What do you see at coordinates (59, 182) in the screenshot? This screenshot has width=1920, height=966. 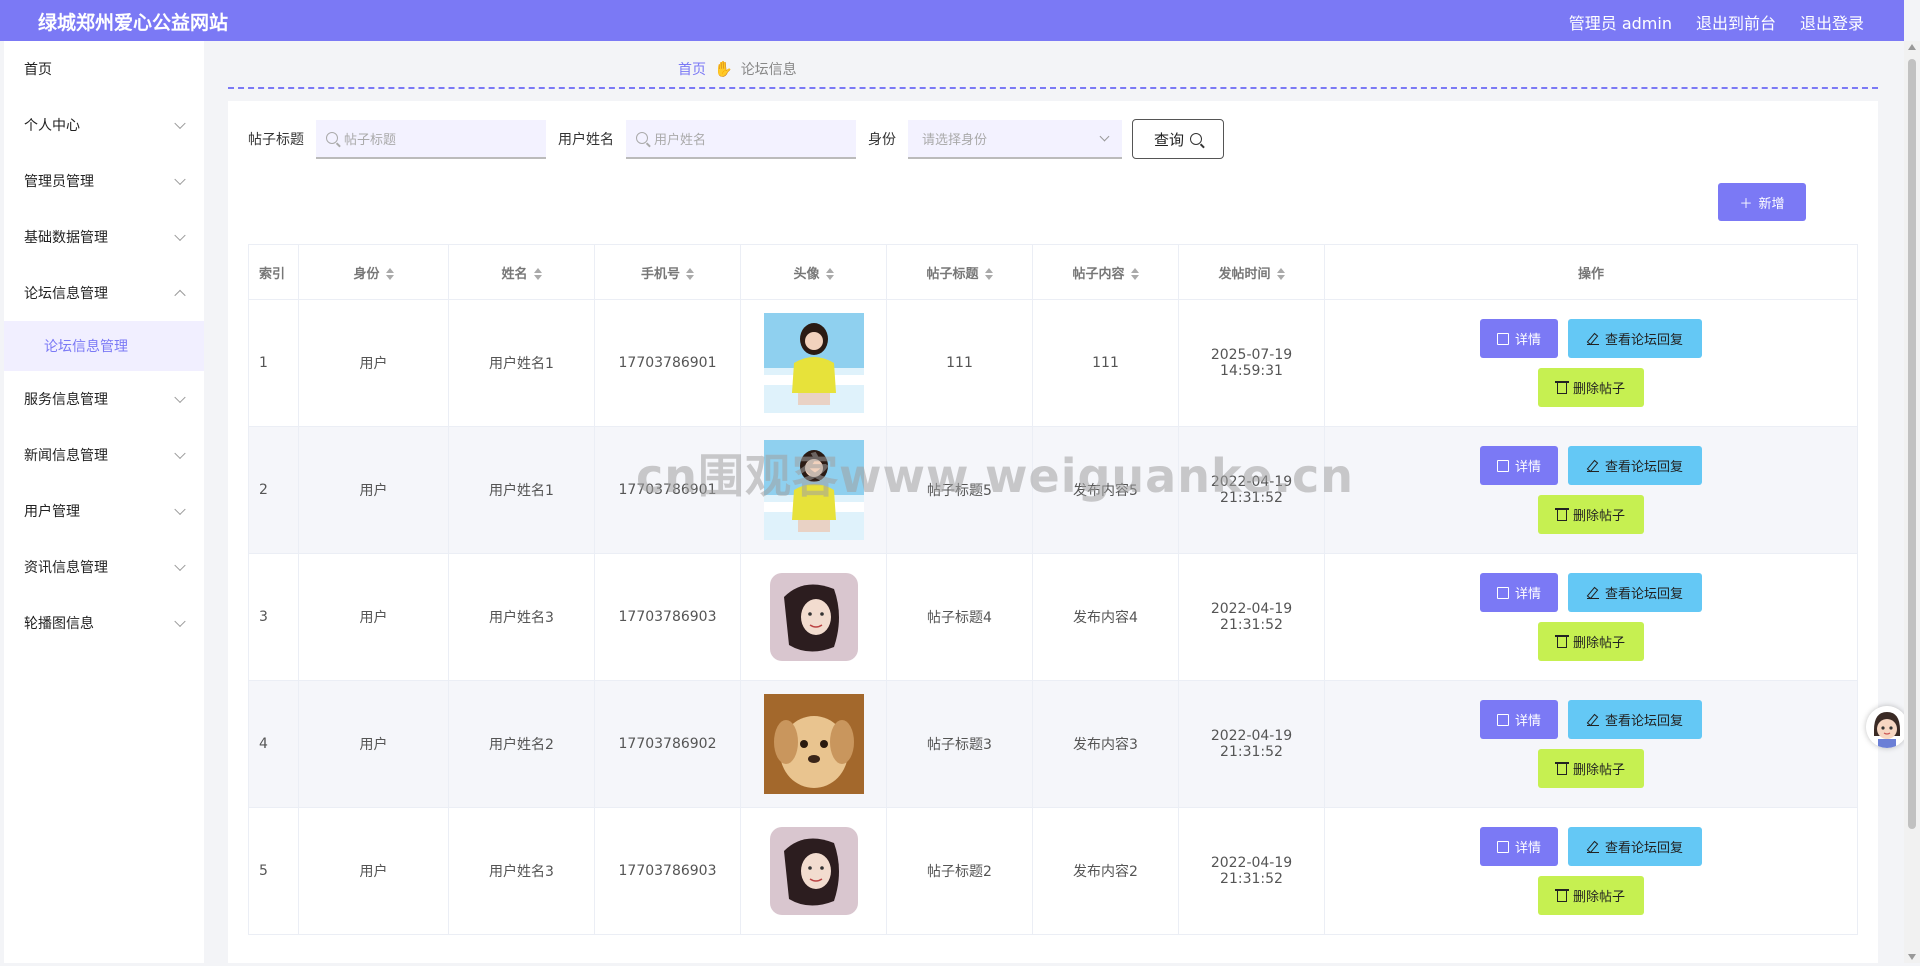 I see `sidebar-item-label: 管理员管理` at bounding box center [59, 182].